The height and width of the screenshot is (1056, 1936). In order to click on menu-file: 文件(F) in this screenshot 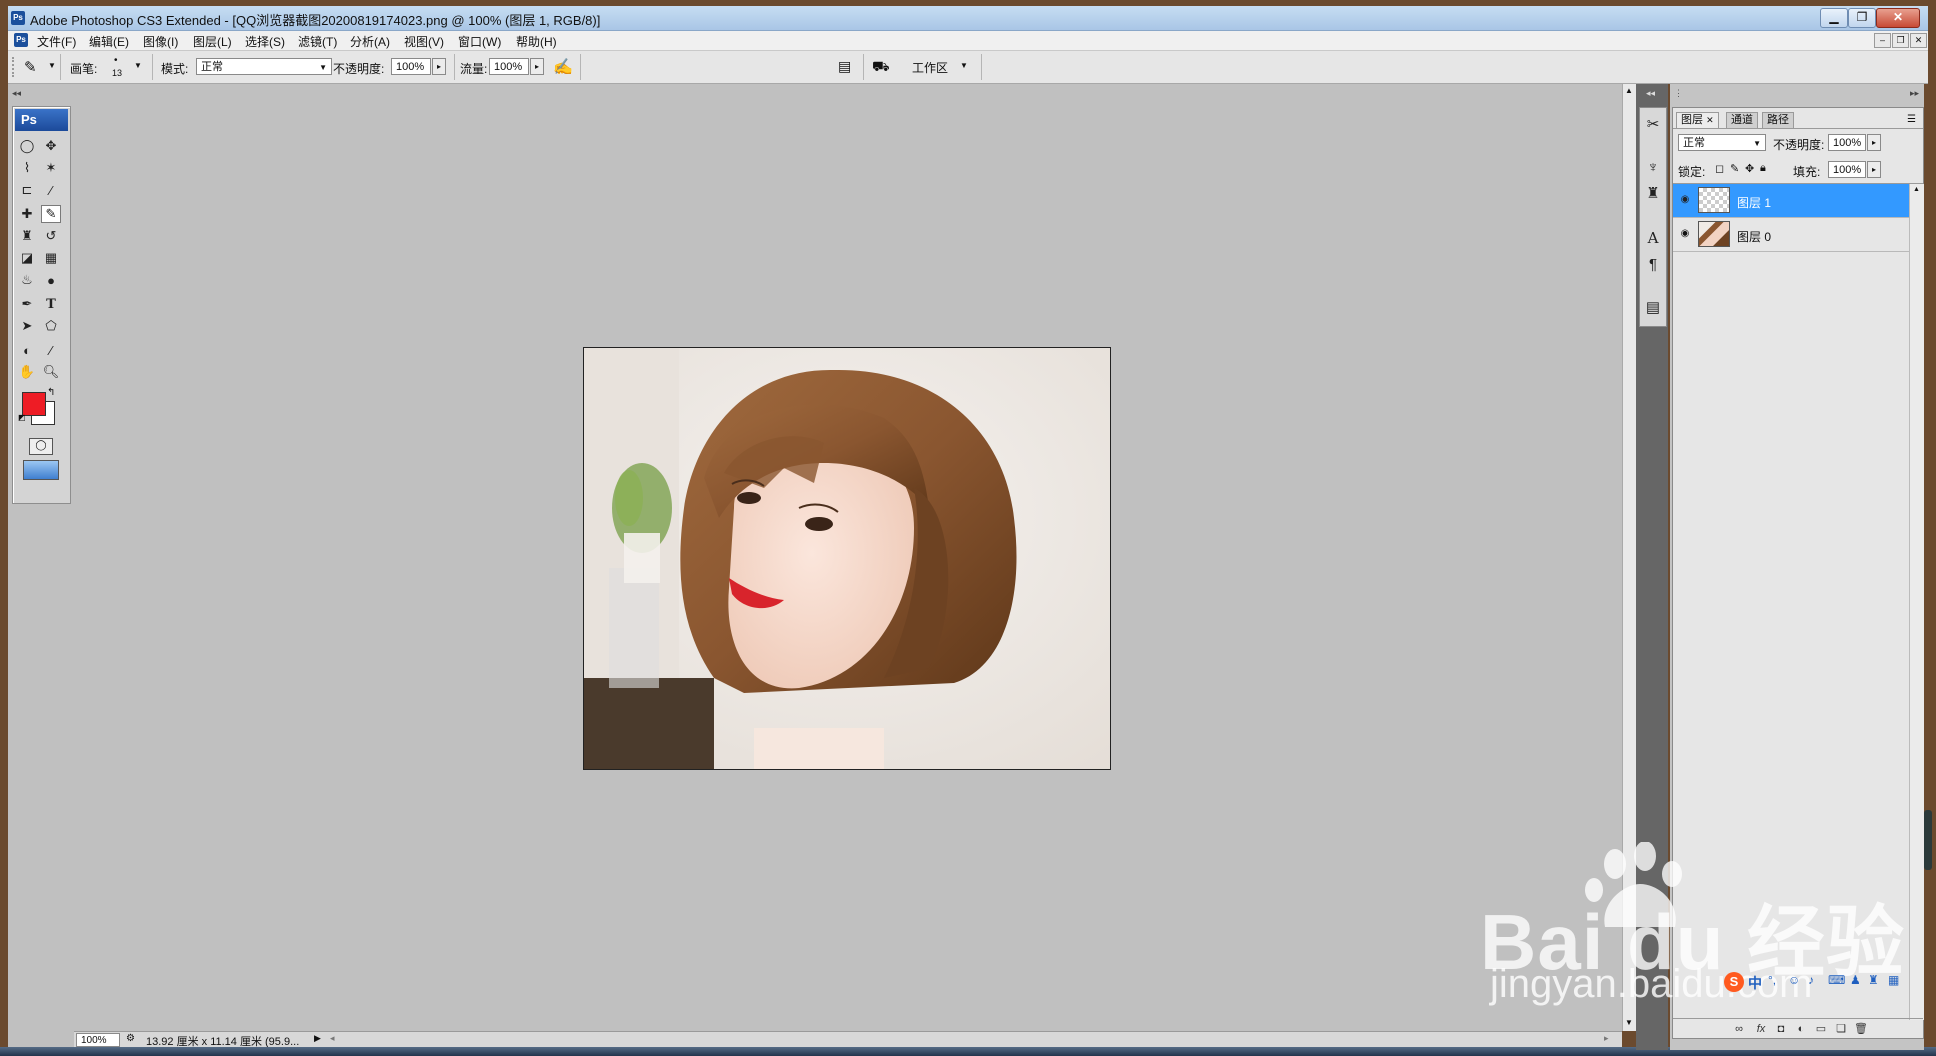, I will do `click(56, 41)`.